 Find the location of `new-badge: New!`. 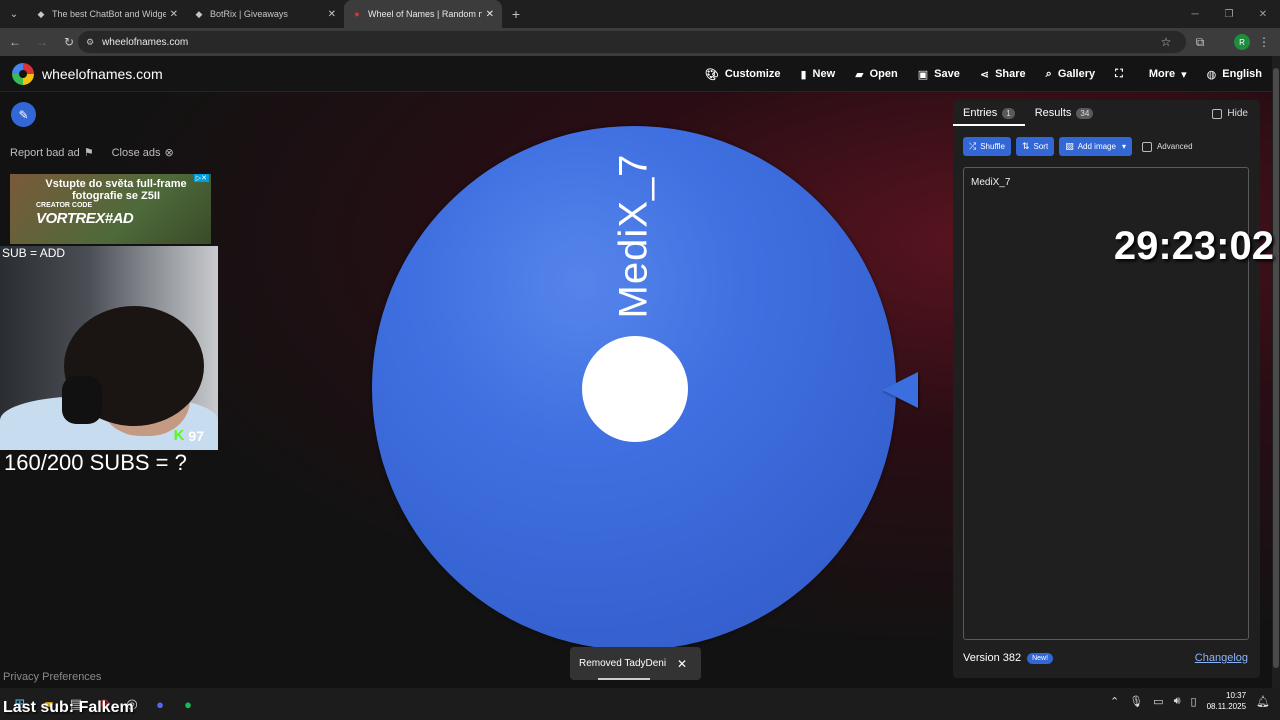

new-badge: New! is located at coordinates (1040, 658).